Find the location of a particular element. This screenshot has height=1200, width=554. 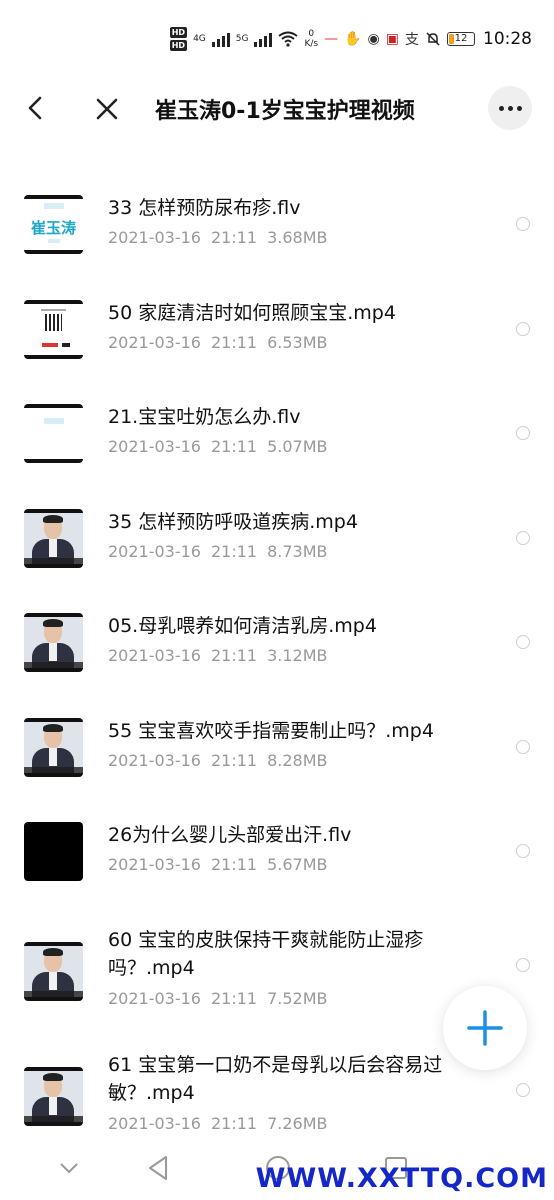

clock: 10:28 is located at coordinates (507, 39).